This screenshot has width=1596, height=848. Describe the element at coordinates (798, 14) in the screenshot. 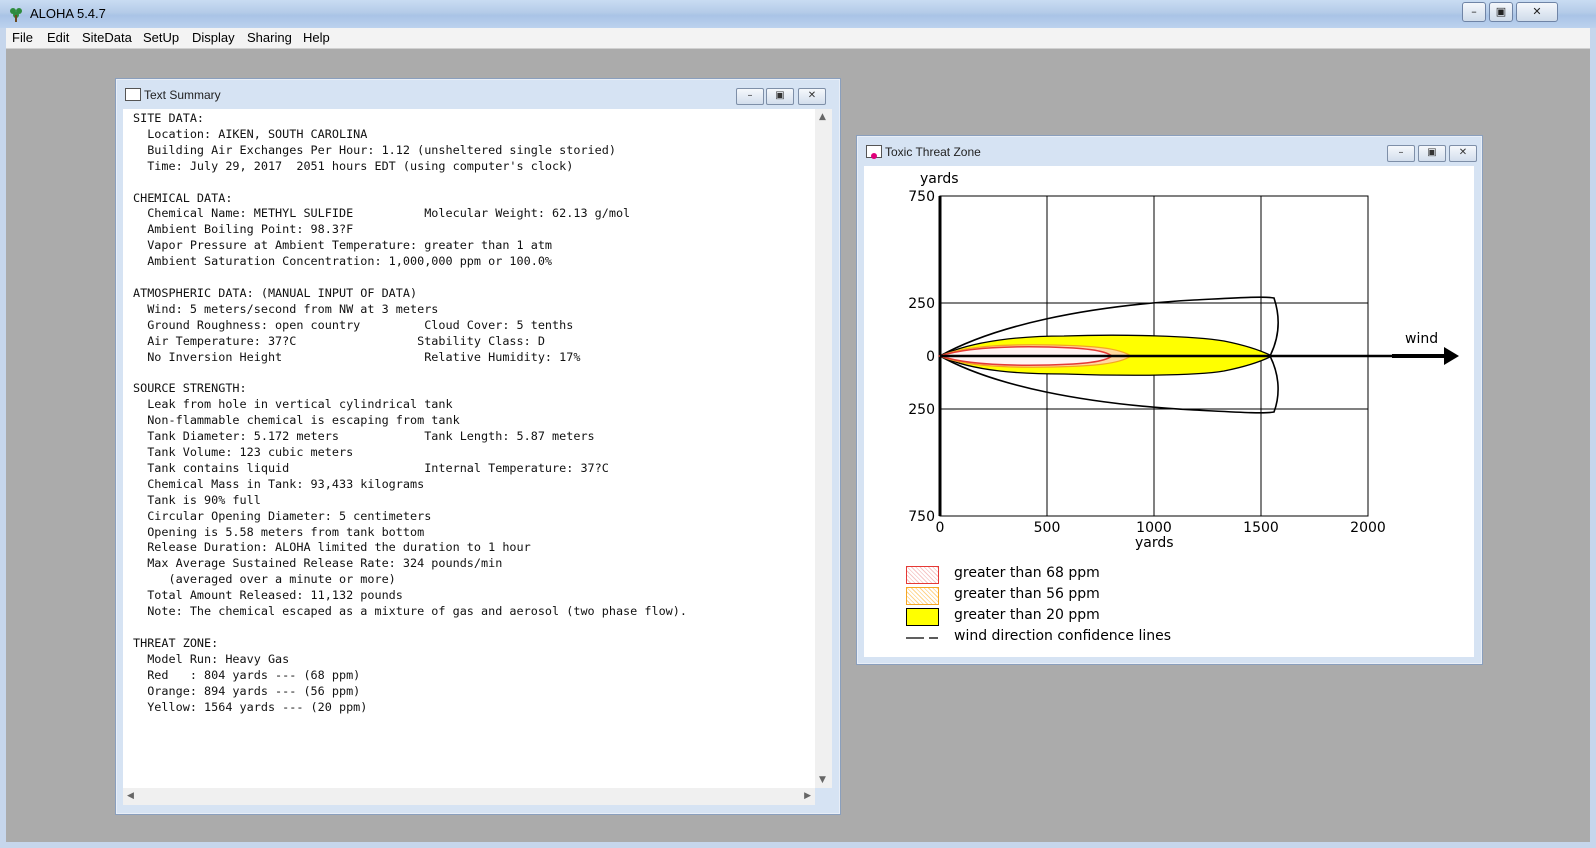

I see `app-title-bar: ALOHA 5.4.7 – ▣ ✕` at that location.